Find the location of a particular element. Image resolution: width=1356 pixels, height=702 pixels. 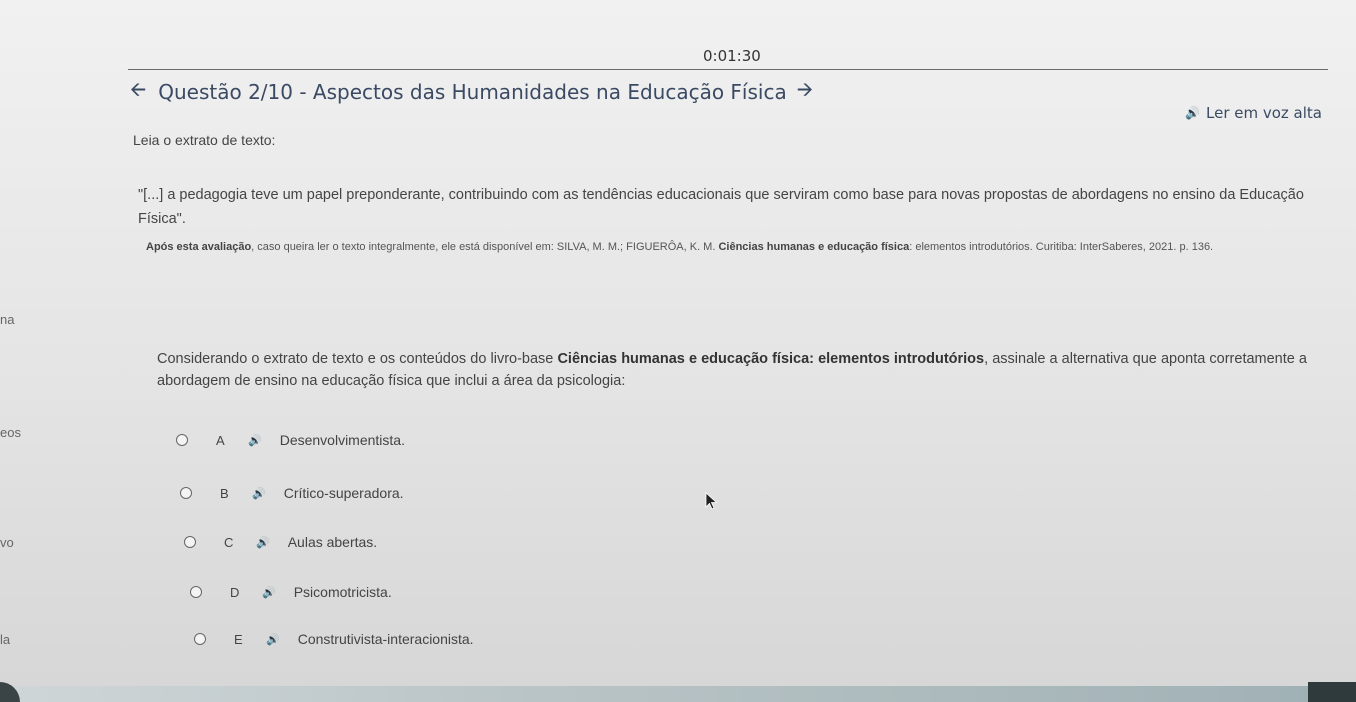

option-letter: A is located at coordinates (220, 440).